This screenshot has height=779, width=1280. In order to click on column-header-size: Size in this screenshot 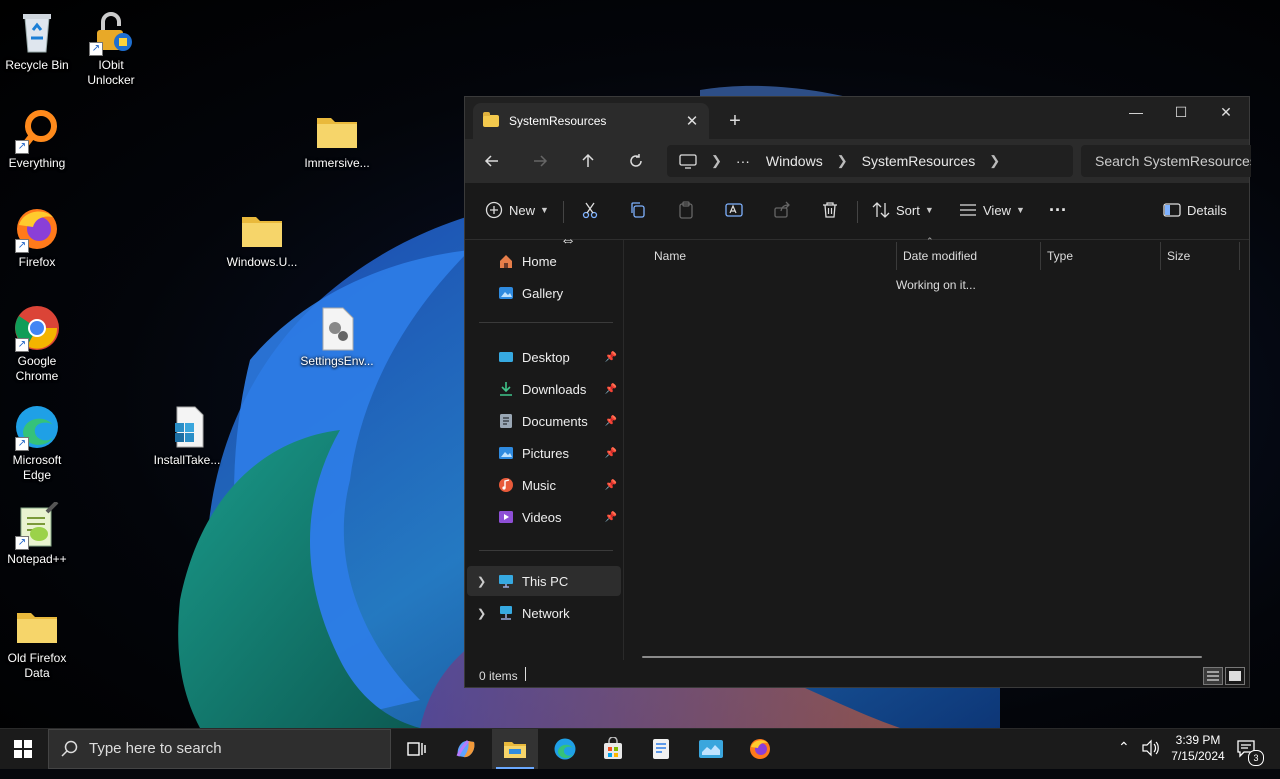, I will do `click(1200, 256)`.